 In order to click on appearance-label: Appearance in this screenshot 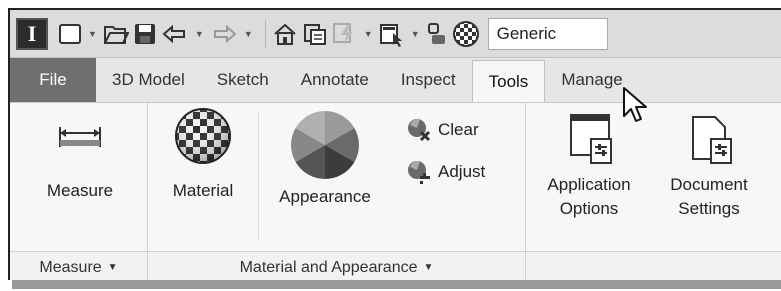, I will do `click(325, 196)`.